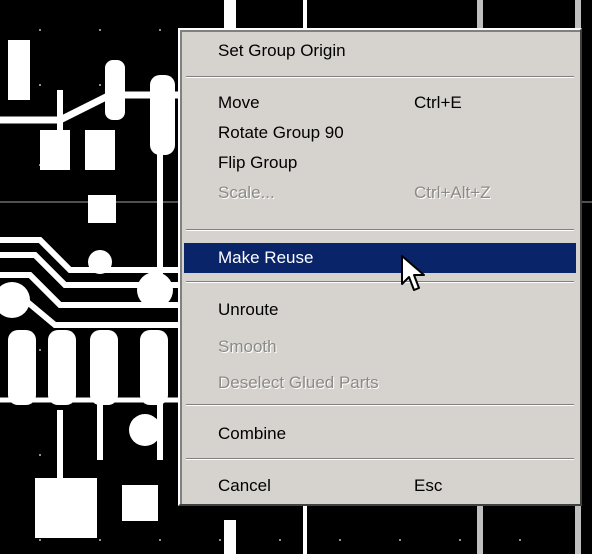 This screenshot has width=592, height=554. What do you see at coordinates (380, 193) in the screenshot?
I see `menu-item-scale: Scale... Ctrl+Alt+Z` at bounding box center [380, 193].